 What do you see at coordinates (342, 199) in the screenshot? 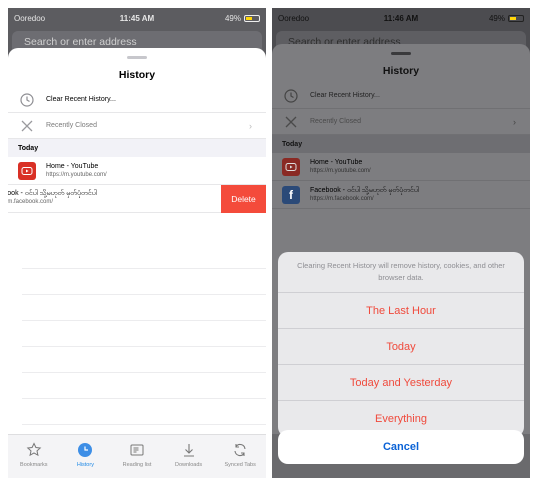
I see `history-item-url: https://m.facebook.com/` at bounding box center [342, 199].